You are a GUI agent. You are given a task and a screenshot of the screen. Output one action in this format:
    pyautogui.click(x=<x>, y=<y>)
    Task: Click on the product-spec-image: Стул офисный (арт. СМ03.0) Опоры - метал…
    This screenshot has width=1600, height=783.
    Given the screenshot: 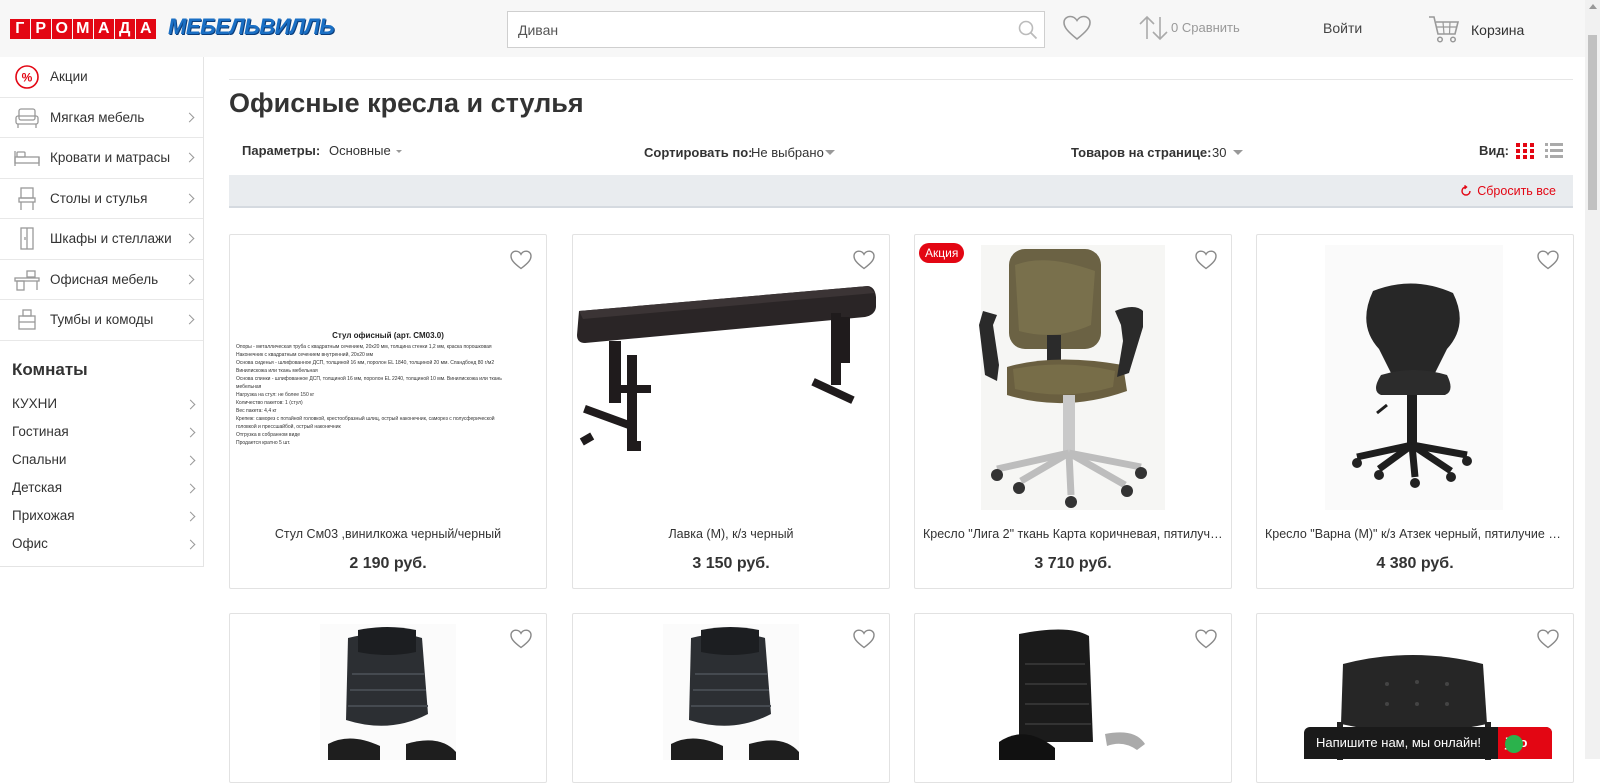 What is the action you would take?
    pyautogui.click(x=388, y=377)
    